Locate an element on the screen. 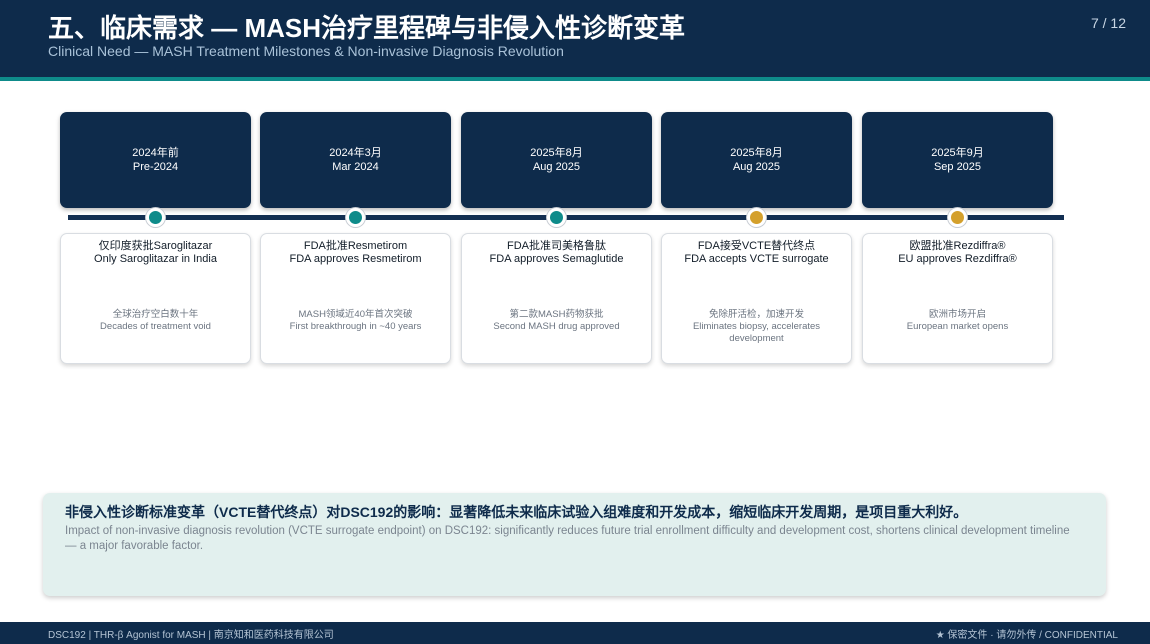 Image resolution: width=1150 pixels, height=644 pixels. milestone-title-en: Only Saroglitazar in India is located at coordinates (155, 259).